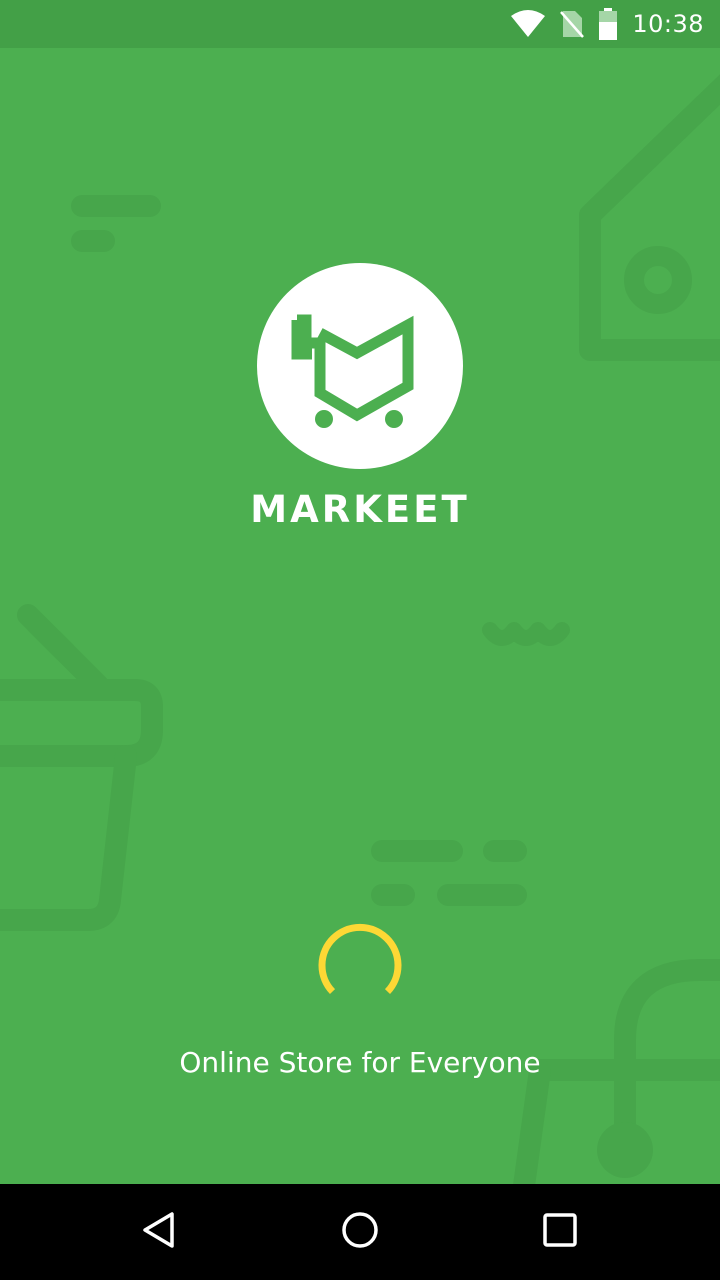 This screenshot has width=720, height=1280. Describe the element at coordinates (360, 964) in the screenshot. I see `loading-spinner` at that location.